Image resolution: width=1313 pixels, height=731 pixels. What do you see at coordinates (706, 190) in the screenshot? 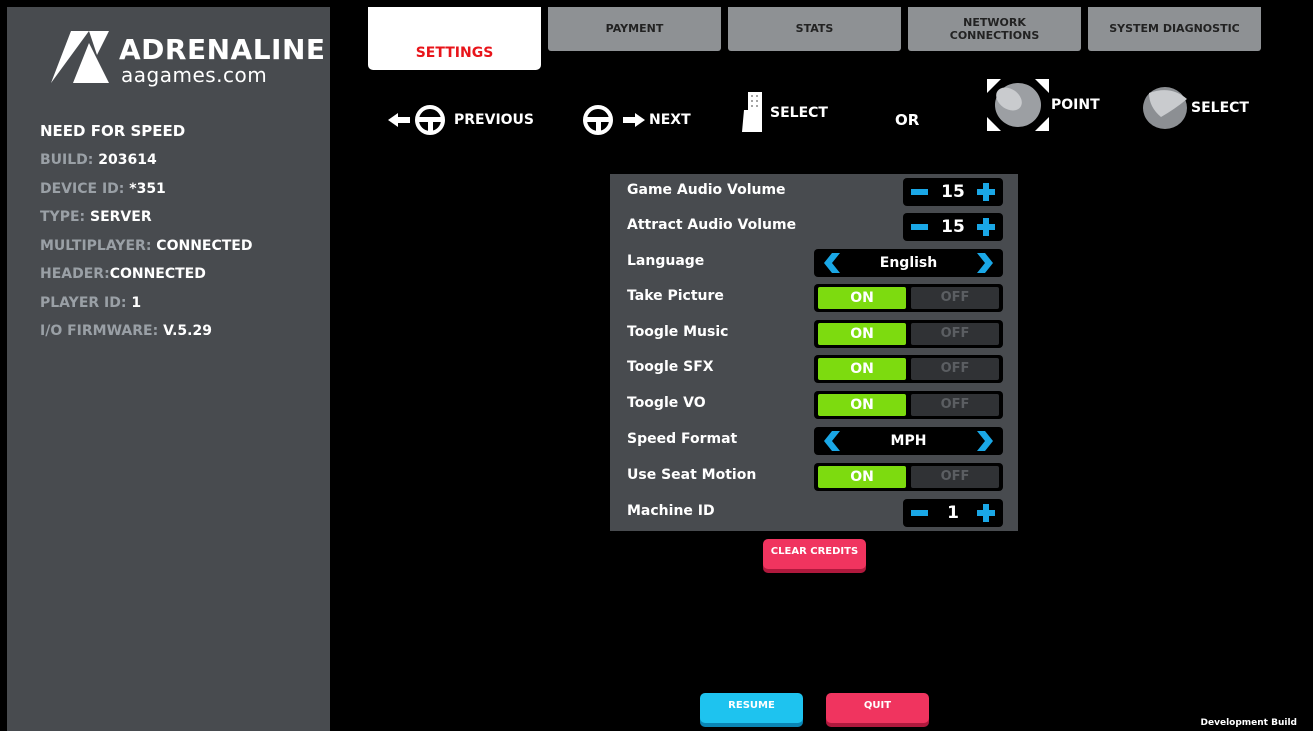
I see `setting-label: Game Audio Volume` at bounding box center [706, 190].